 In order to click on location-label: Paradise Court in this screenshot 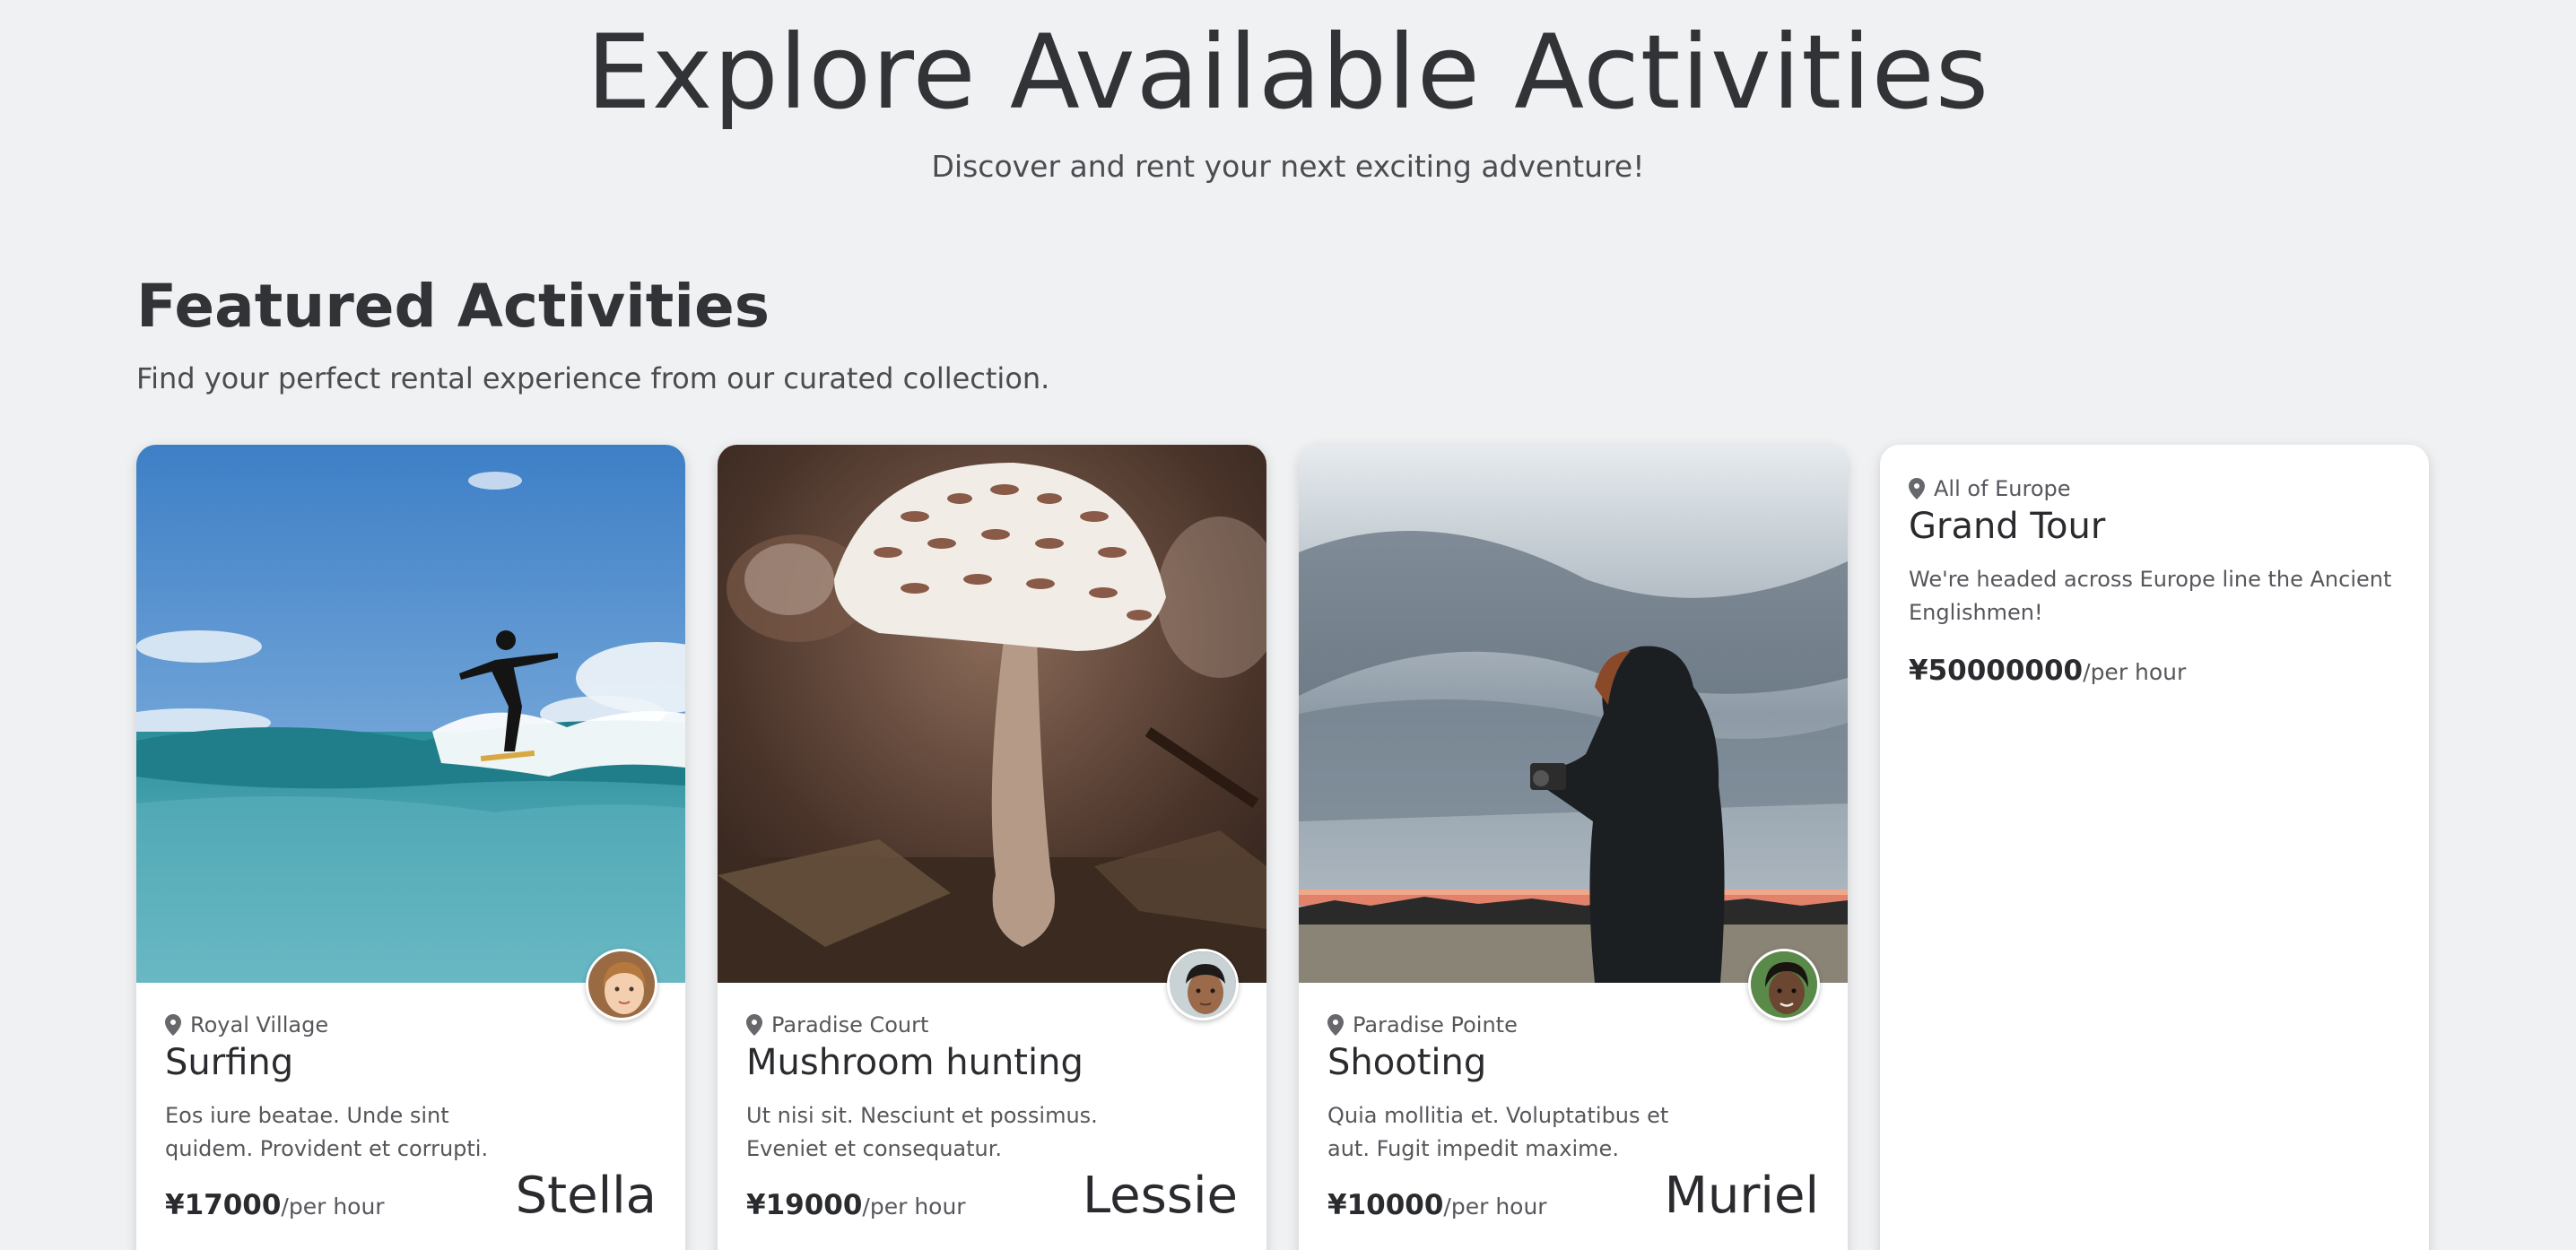, I will do `click(850, 1024)`.